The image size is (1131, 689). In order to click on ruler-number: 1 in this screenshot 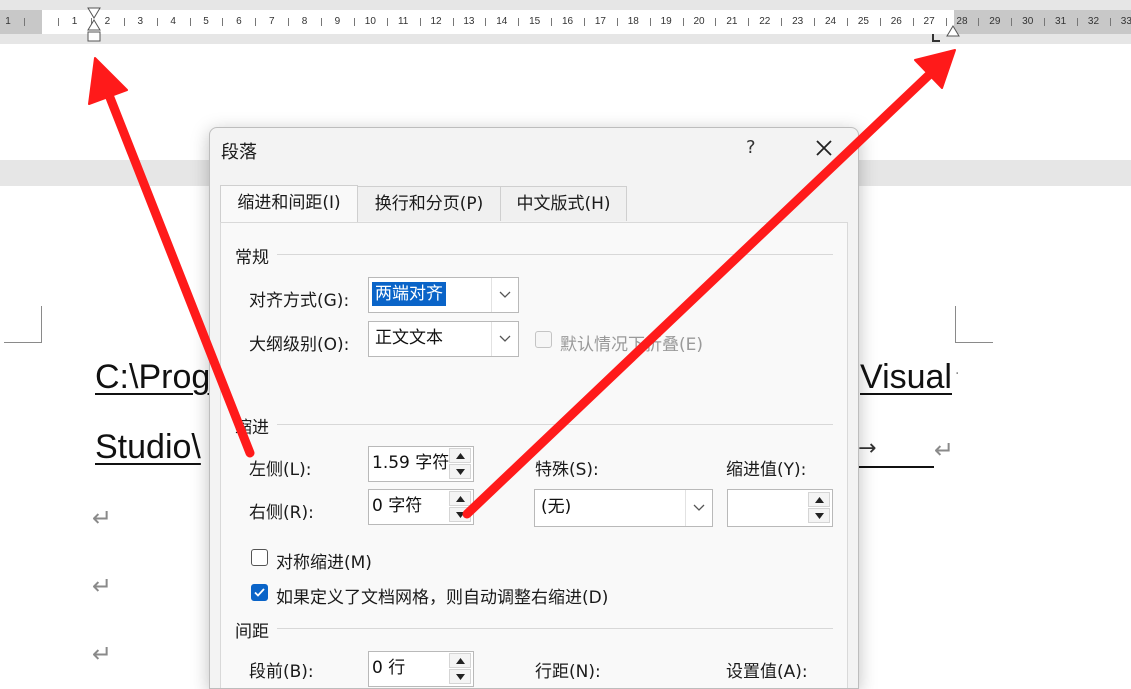, I will do `click(74, 21)`.